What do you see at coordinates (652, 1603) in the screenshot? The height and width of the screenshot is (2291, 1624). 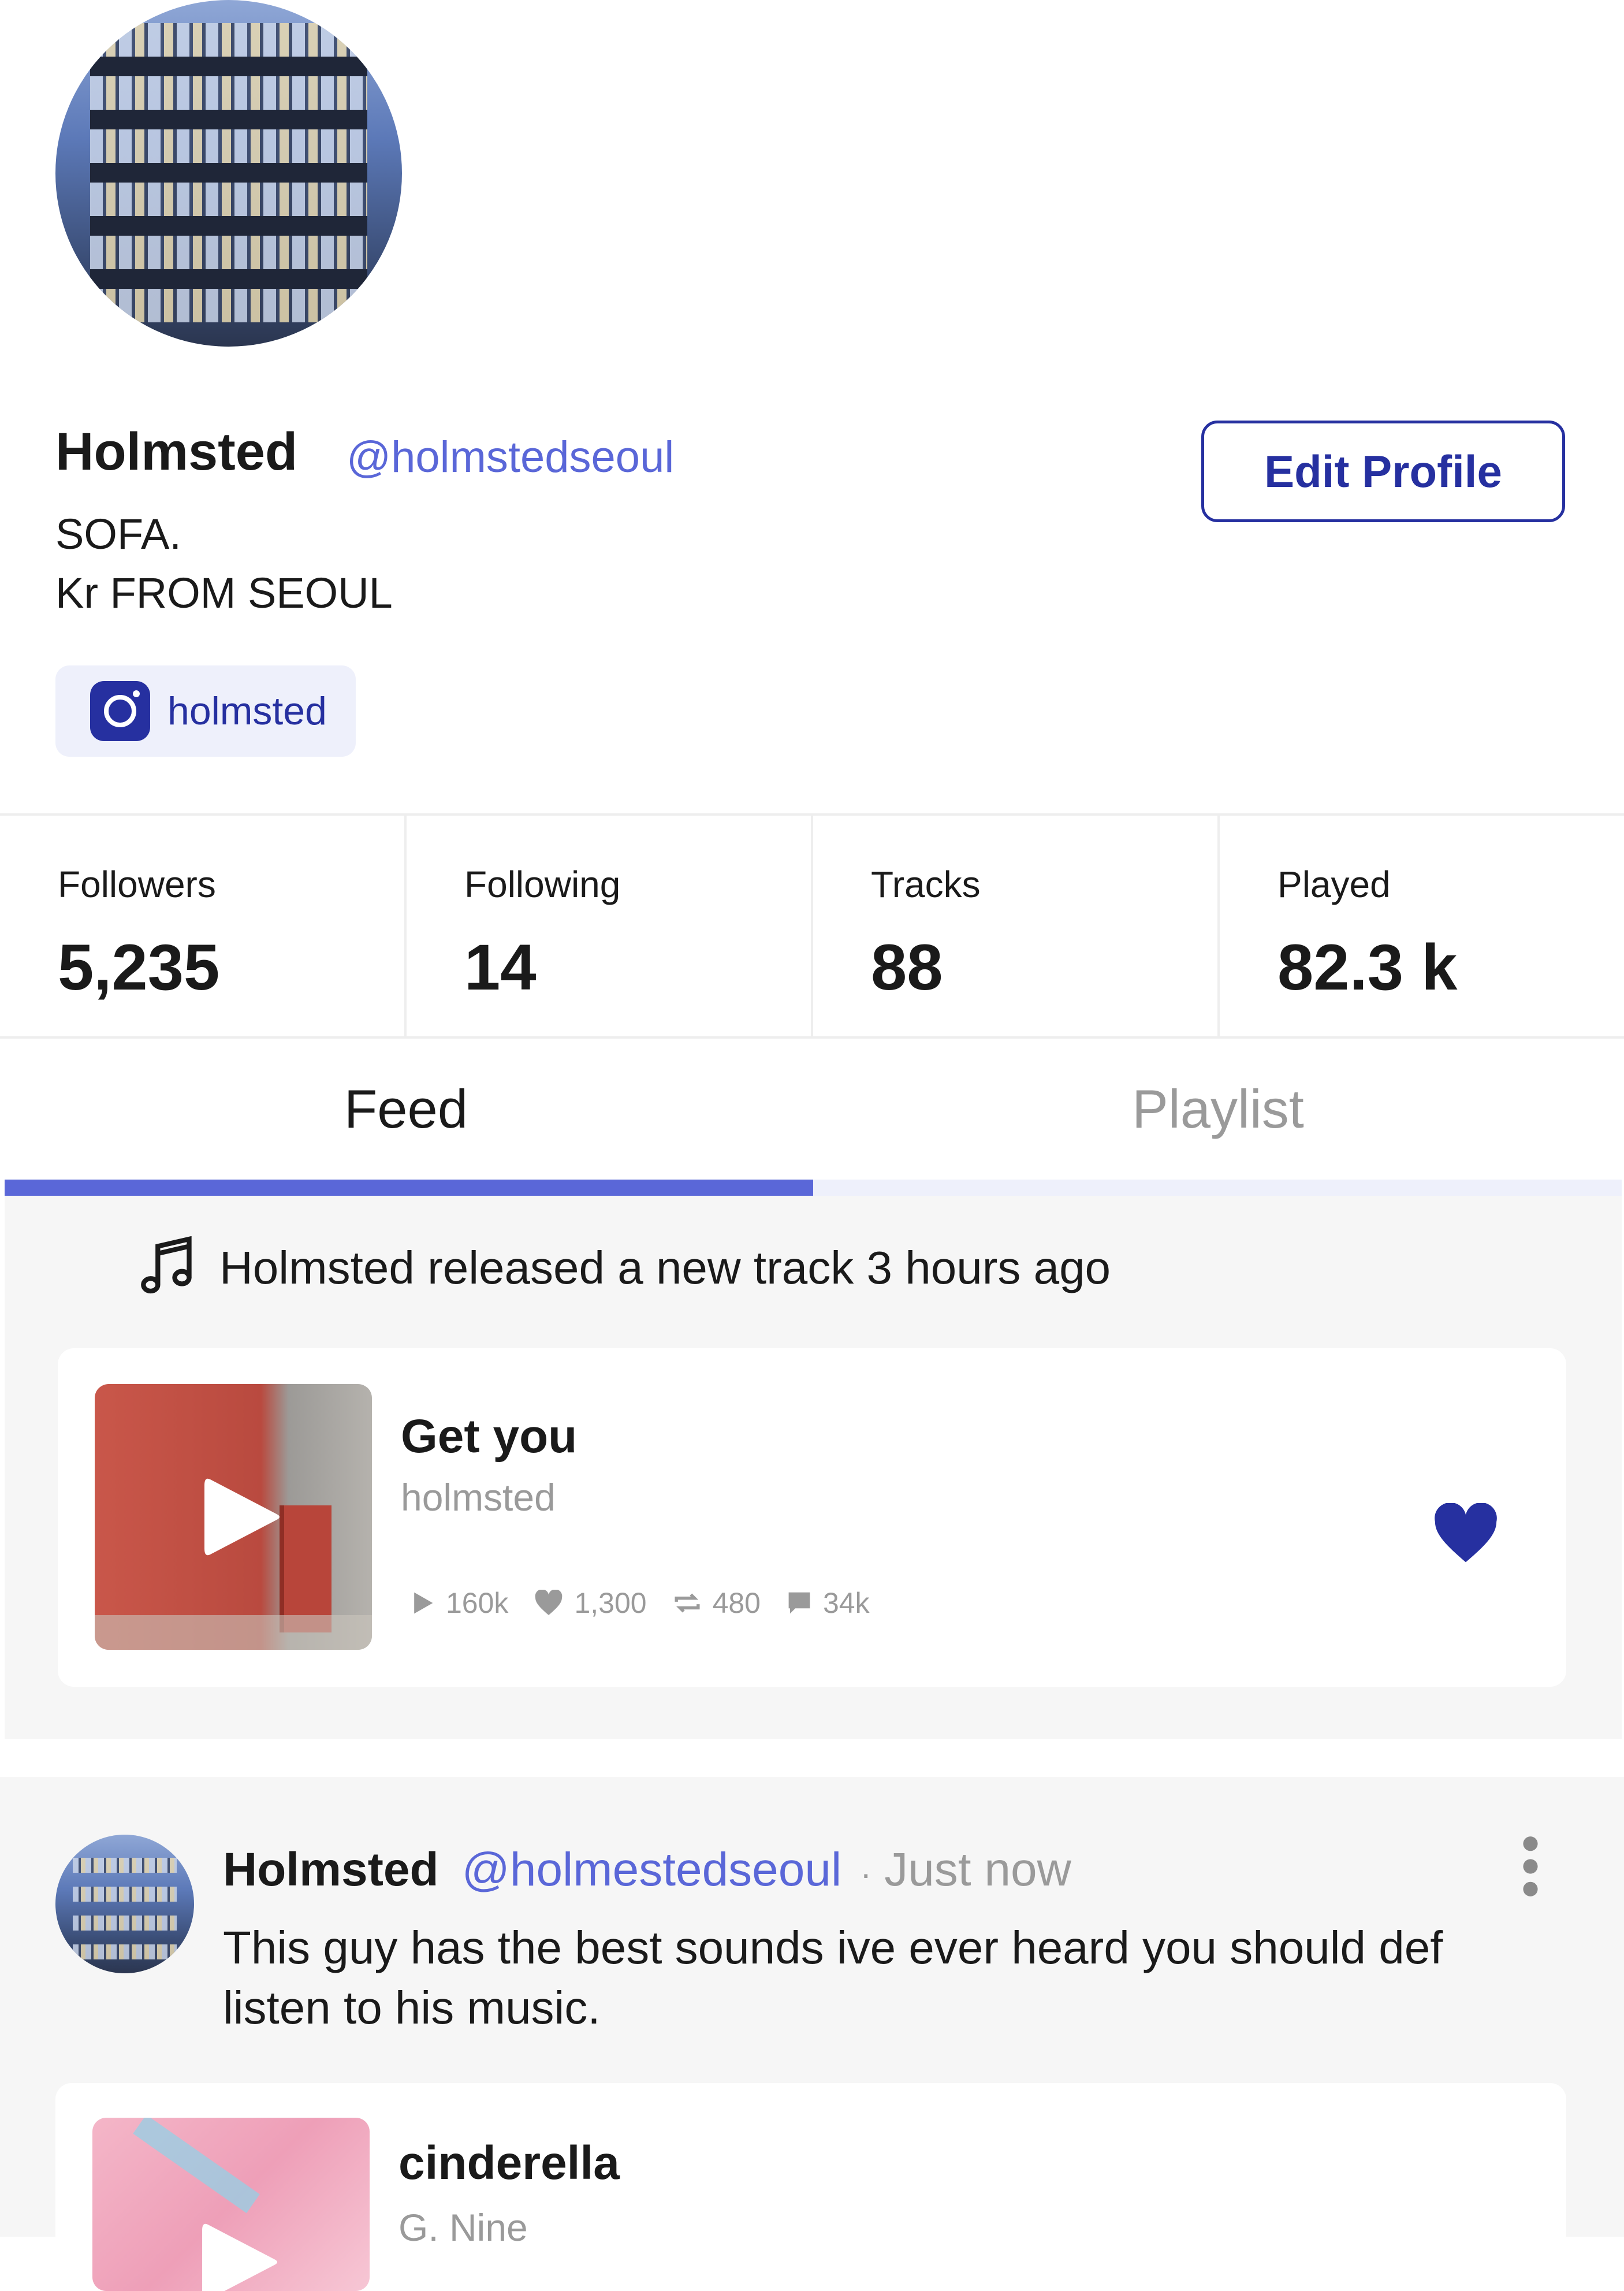 I see `track-metrics: 160k 1,300 480 34k` at bounding box center [652, 1603].